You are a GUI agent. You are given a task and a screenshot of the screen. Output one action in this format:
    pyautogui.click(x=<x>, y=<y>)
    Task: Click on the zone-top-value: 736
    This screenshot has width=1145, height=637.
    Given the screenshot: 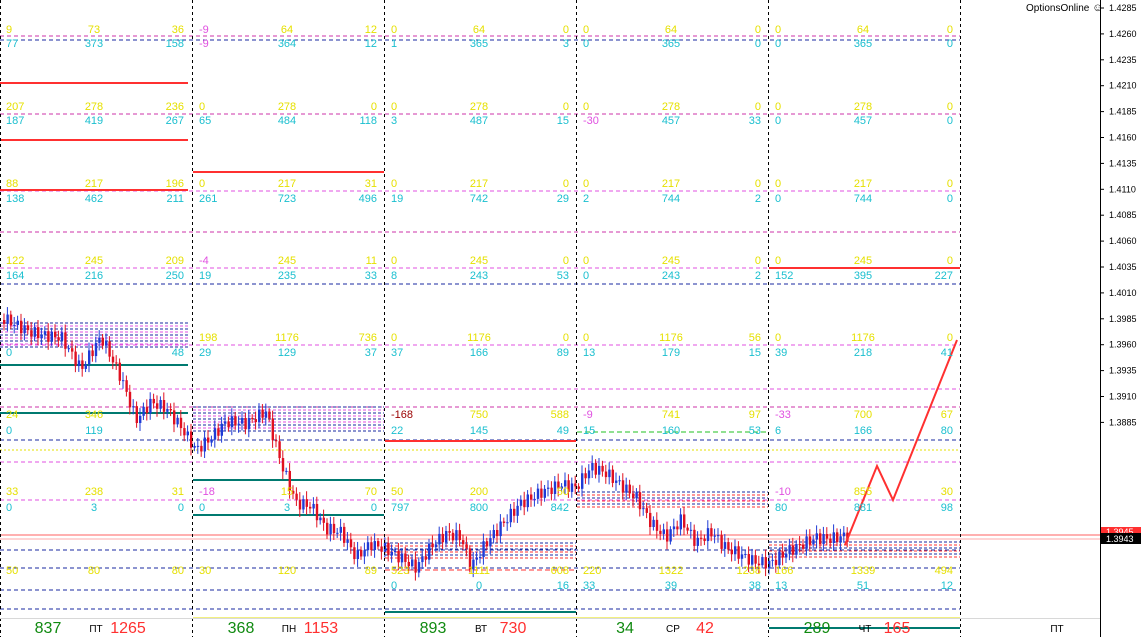 What is the action you would take?
    pyautogui.click(x=368, y=338)
    